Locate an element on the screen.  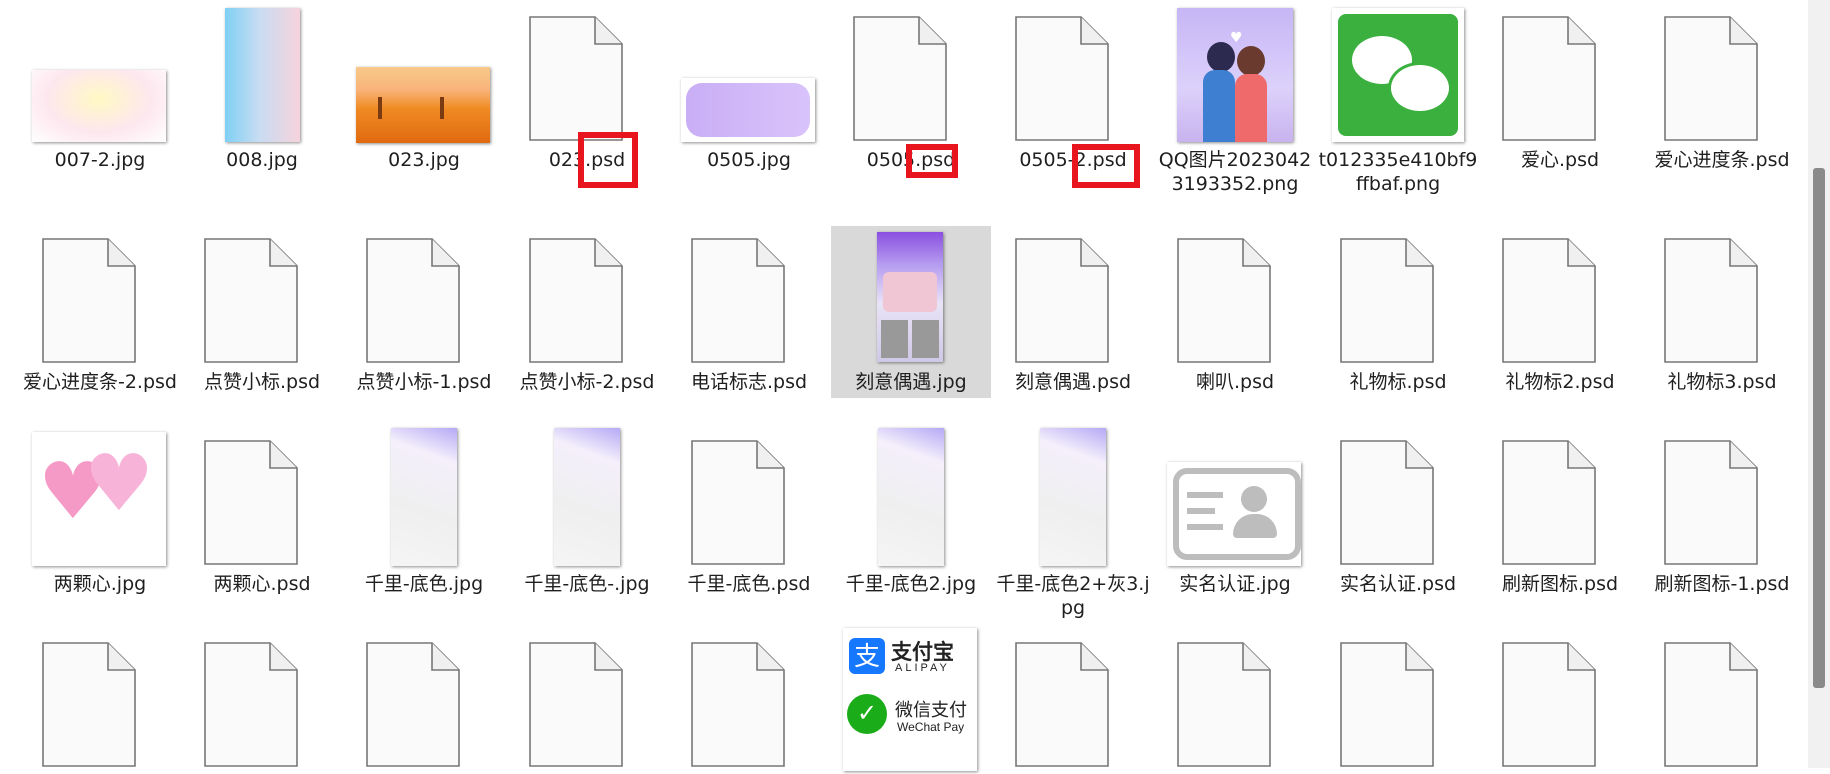
file-item-image: 0505.jpg is located at coordinates (749, 88).